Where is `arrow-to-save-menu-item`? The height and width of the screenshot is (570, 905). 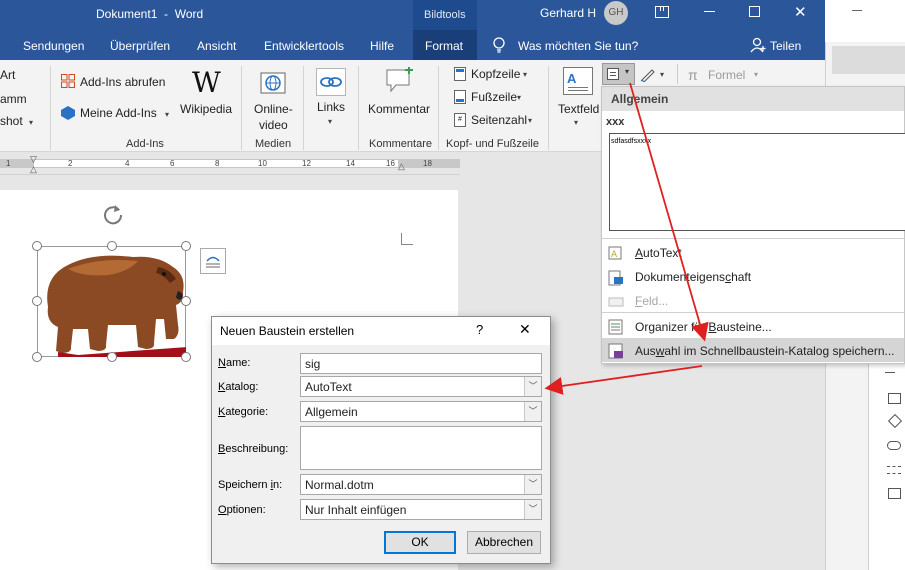 arrow-to-save-menu-item is located at coordinates (669, 212).